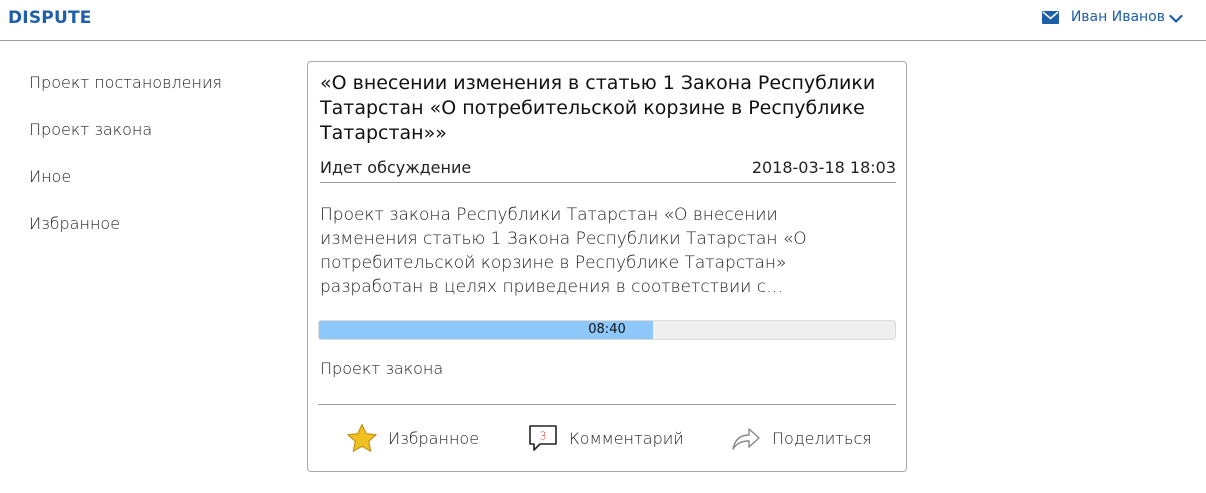  I want to click on progress-label: 08:40, so click(607, 329).